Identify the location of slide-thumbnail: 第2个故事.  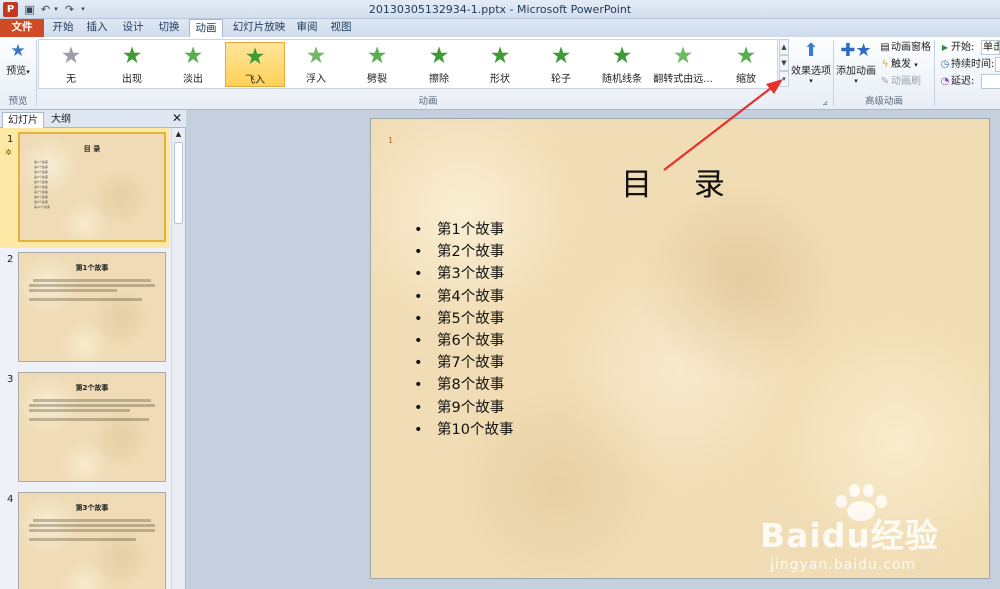
(92, 427).